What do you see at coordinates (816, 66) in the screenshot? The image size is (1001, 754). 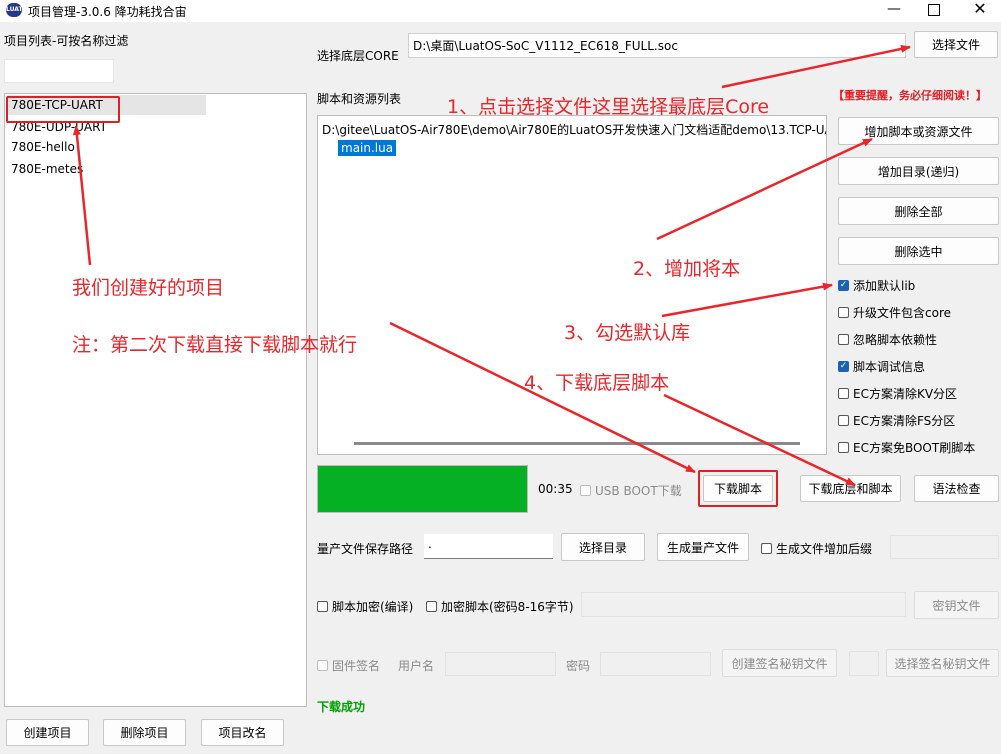 I see `arrow-step1` at bounding box center [816, 66].